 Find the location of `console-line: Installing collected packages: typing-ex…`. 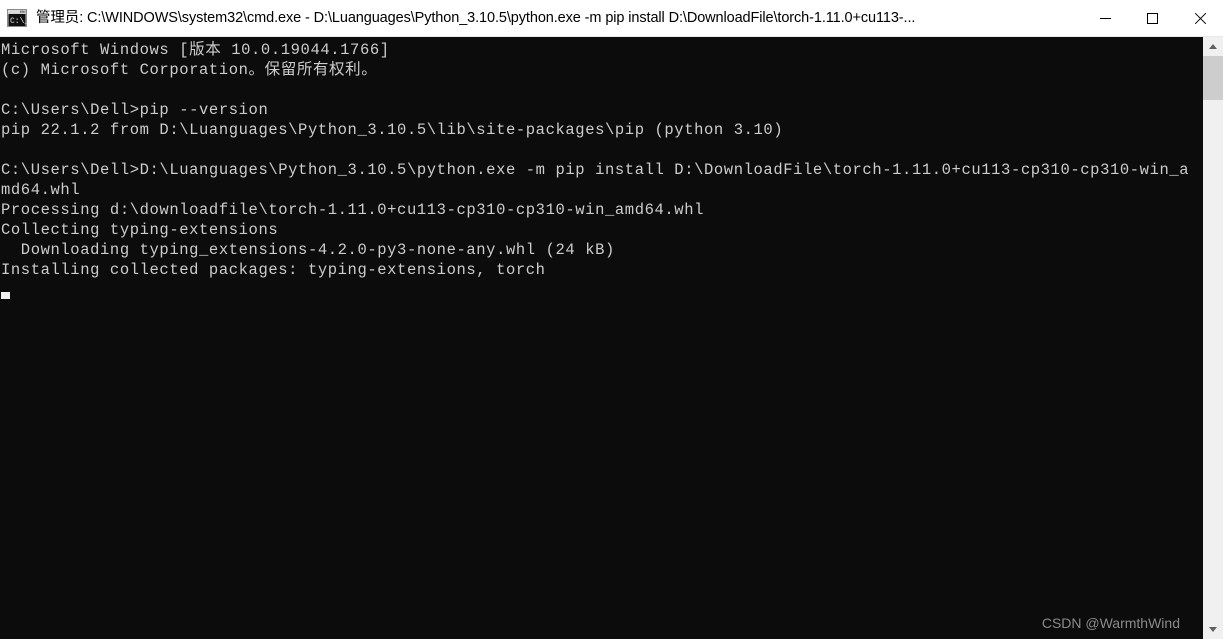

console-line: Installing collected packages: typing-ex… is located at coordinates (273, 270).